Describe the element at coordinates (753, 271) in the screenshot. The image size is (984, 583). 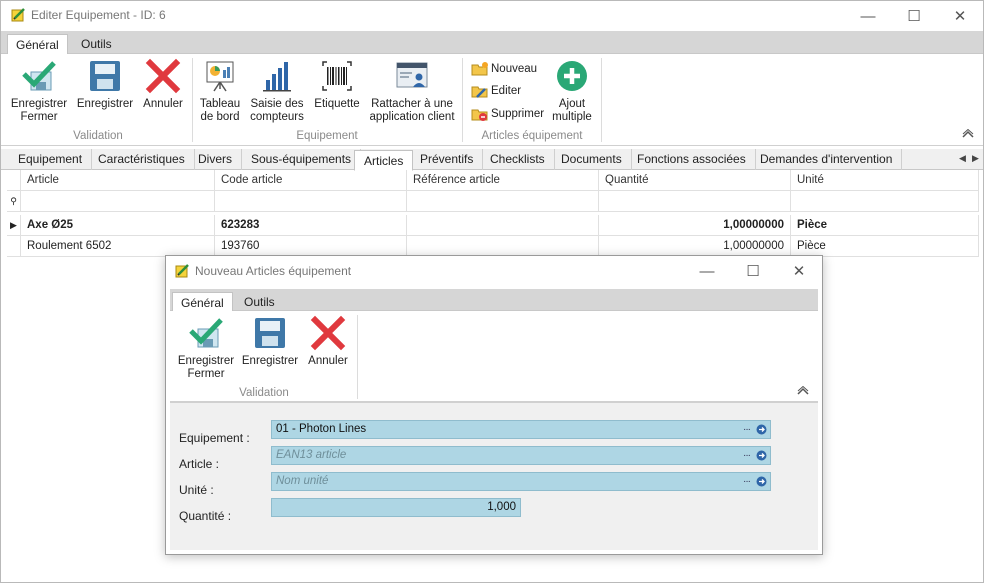
I see `dialog-maximize-button: ☐` at that location.